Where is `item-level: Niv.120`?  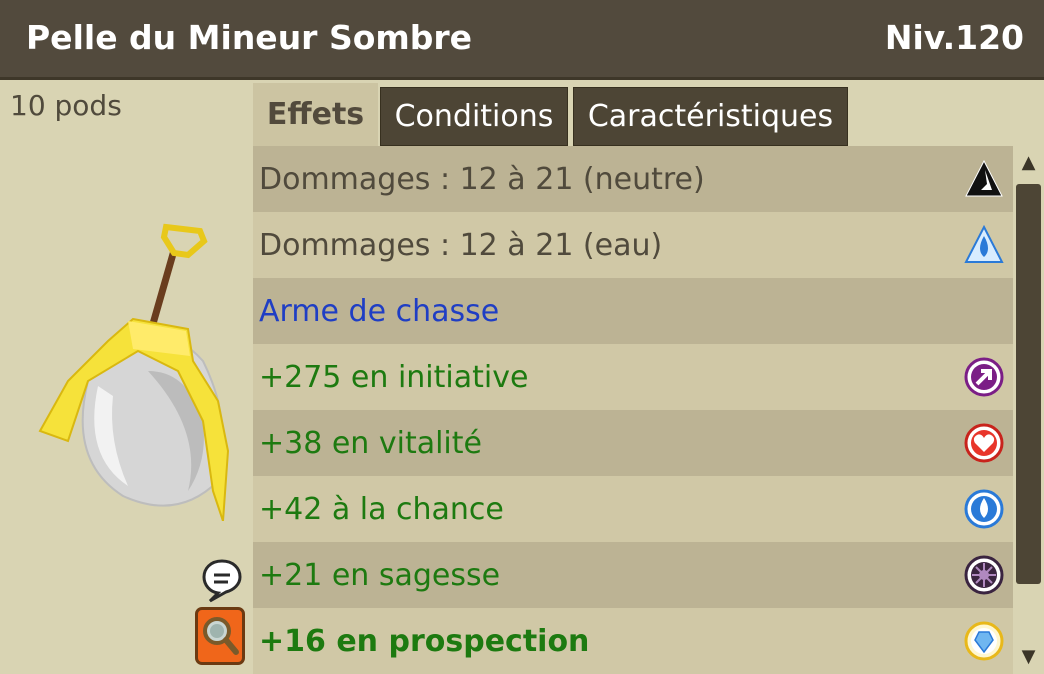 item-level: Niv.120 is located at coordinates (954, 37).